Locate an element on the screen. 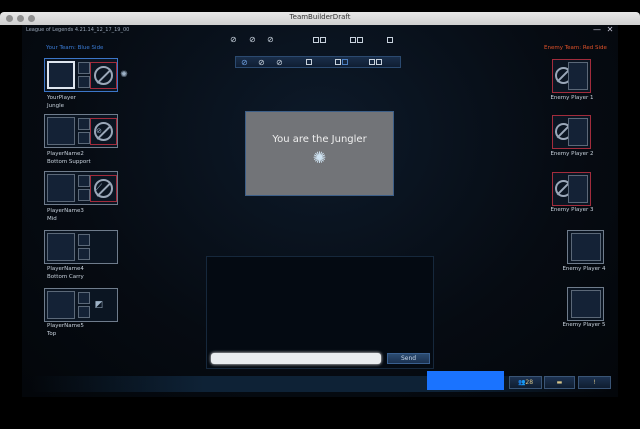  chat-panel: Send is located at coordinates (320, 312).